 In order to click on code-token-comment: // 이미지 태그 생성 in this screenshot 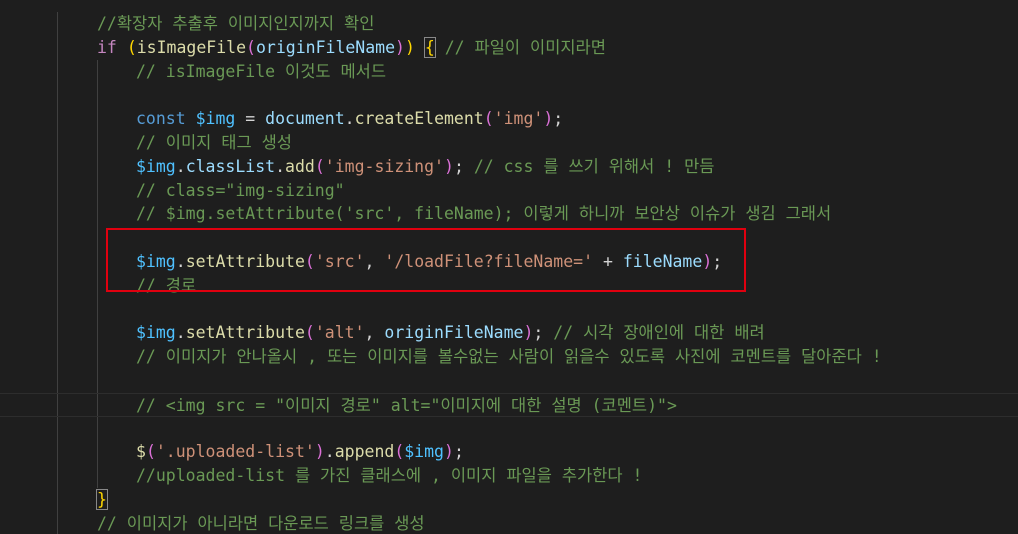, I will do `click(214, 142)`.